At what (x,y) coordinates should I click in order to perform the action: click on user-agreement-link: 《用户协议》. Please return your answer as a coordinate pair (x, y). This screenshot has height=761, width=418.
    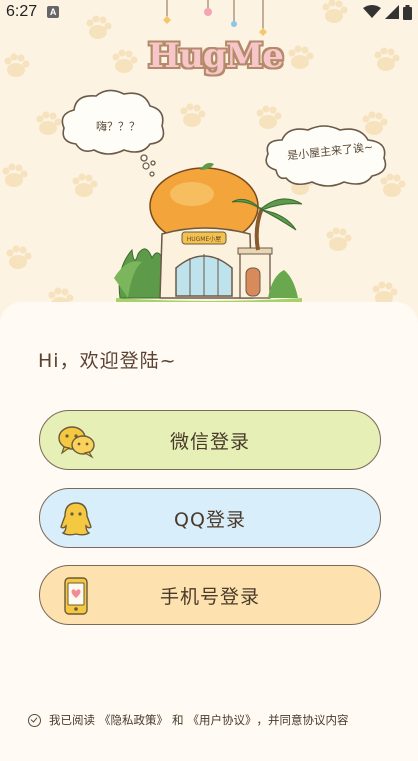
    Looking at the image, I should click on (222, 720).